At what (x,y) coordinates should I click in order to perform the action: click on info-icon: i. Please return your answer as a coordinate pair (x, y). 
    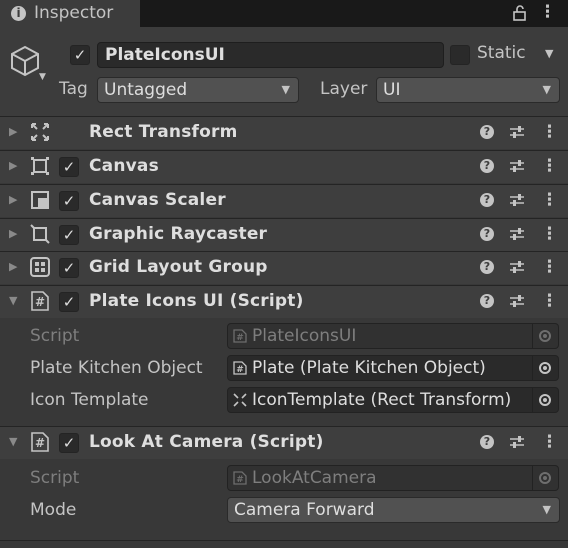
    Looking at the image, I should click on (18, 13).